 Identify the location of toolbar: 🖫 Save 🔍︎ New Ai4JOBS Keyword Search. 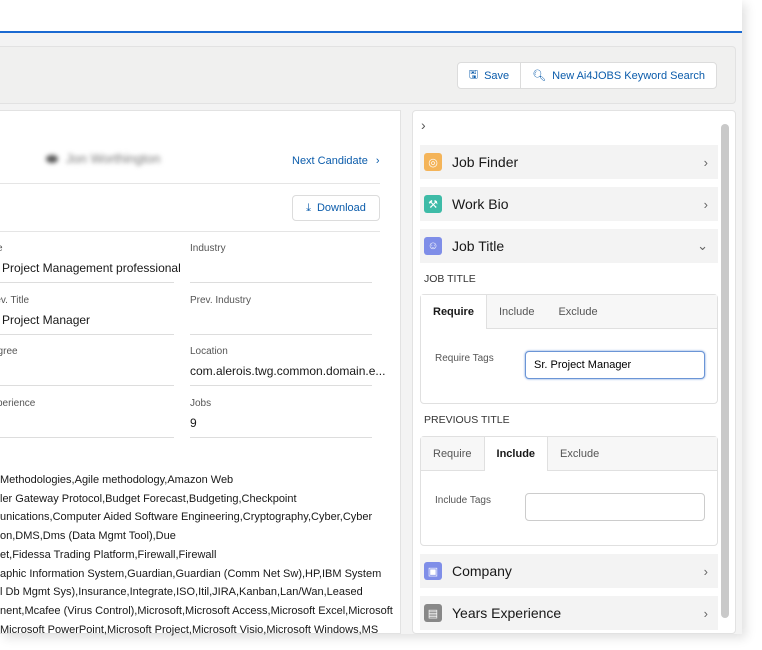
(368, 75).